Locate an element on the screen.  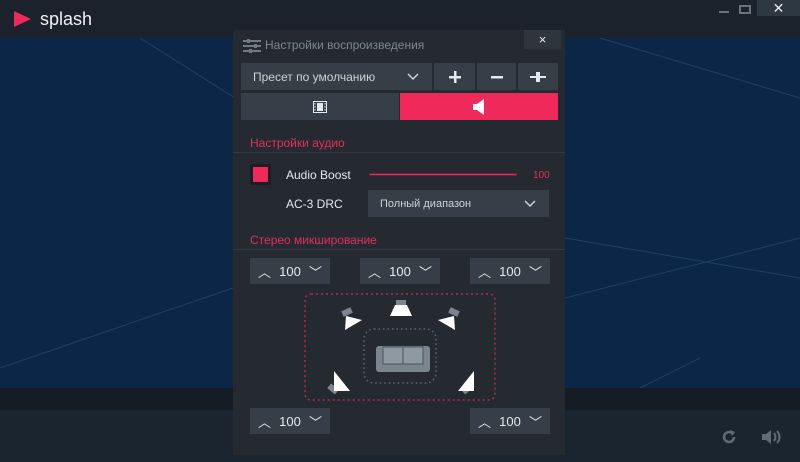
center-stepper: ︿ 100 ﹀ is located at coordinates (400, 271).